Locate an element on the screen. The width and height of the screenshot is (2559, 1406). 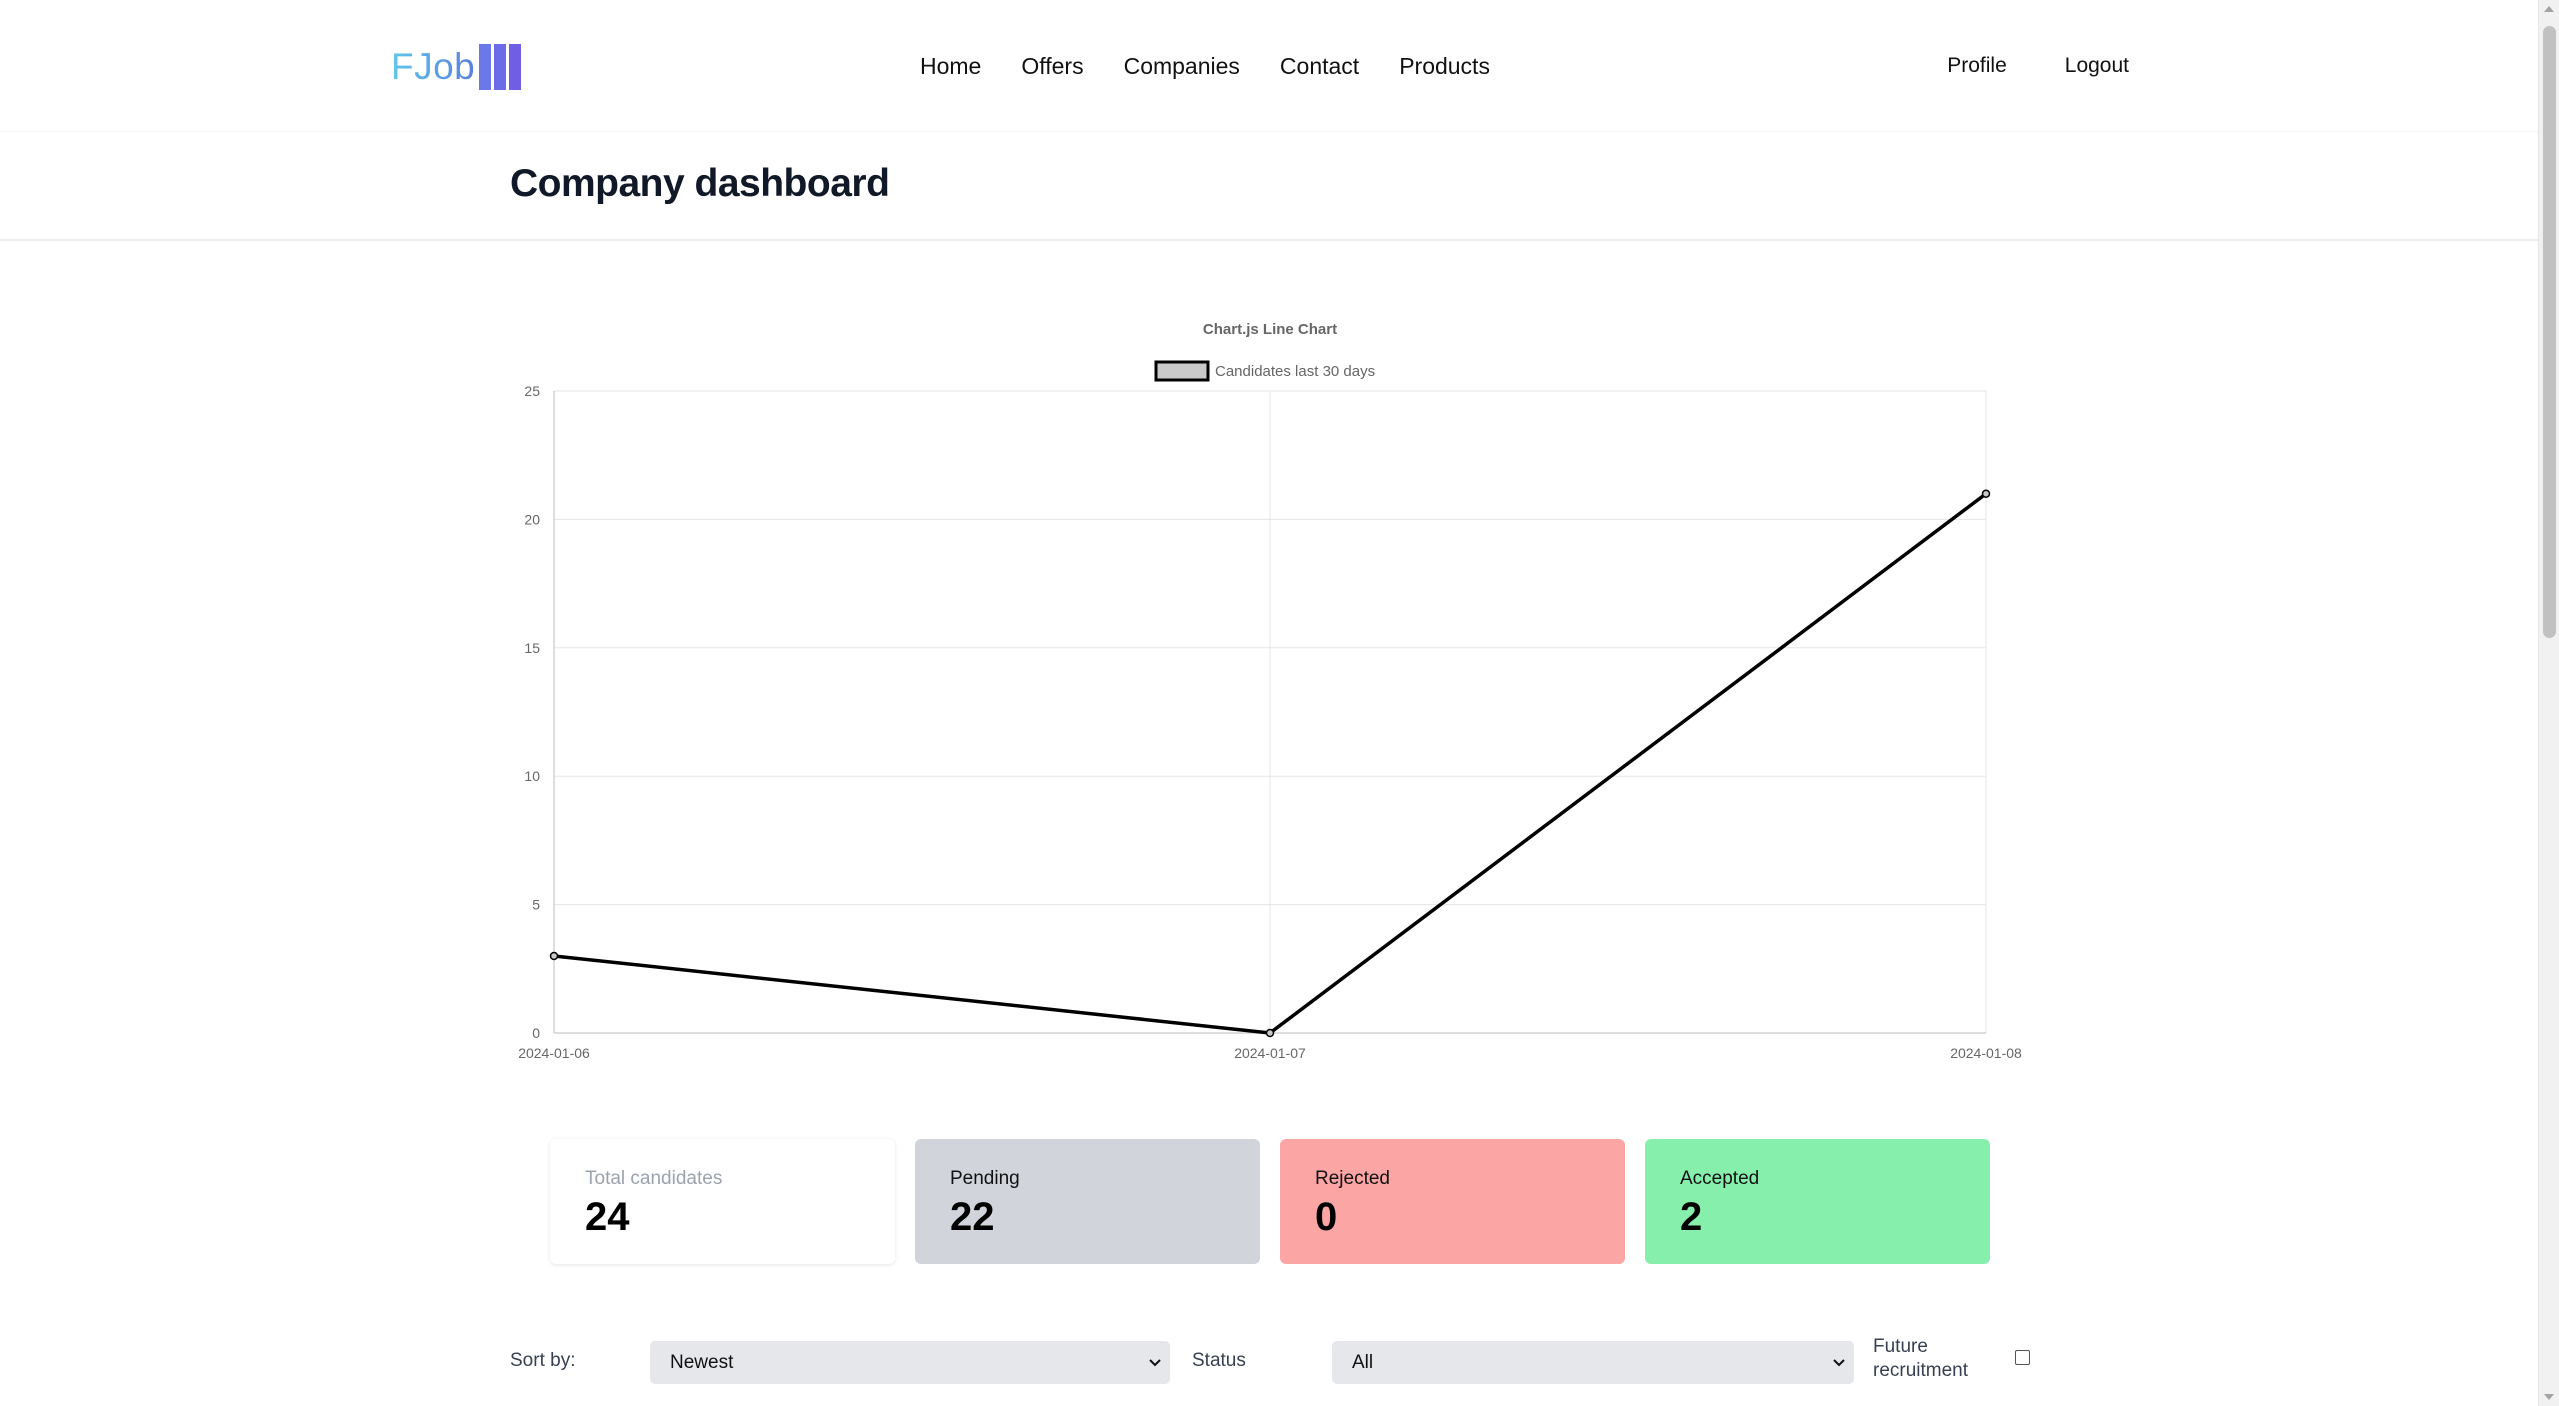
main-nav: Home Offers Companies Contact Products is located at coordinates (1205, 66).